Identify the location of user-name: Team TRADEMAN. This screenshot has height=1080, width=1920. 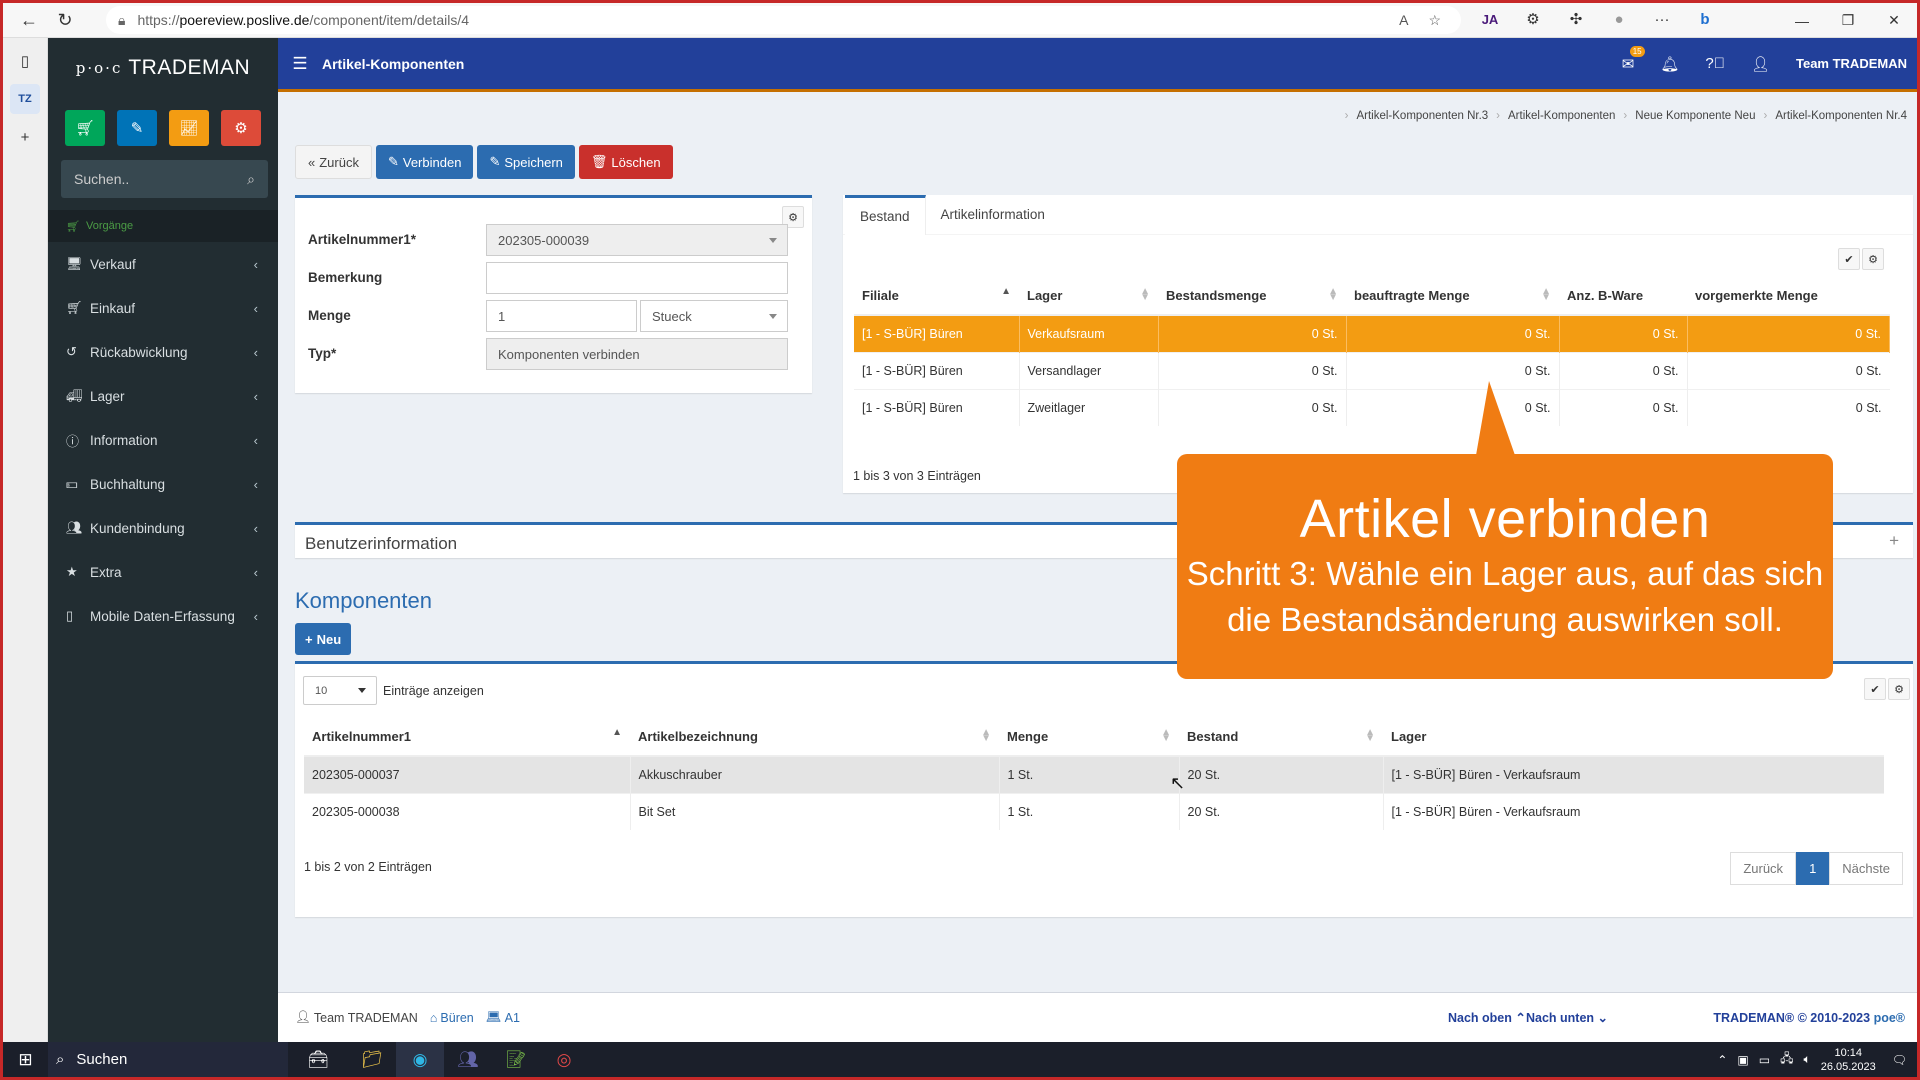
(1851, 63).